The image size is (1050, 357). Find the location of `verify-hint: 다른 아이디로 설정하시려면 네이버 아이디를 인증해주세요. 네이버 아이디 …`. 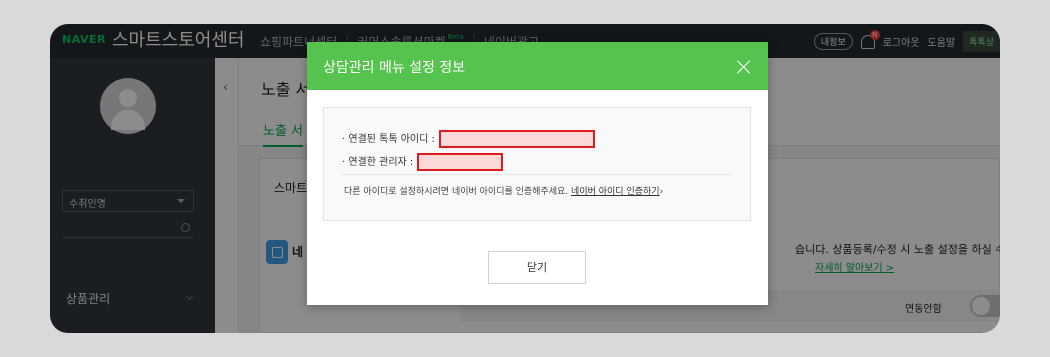

verify-hint: 다른 아이디로 설정하시려면 네이버 아이디를 인증해주세요. 네이버 아이디 … is located at coordinates (503, 190).